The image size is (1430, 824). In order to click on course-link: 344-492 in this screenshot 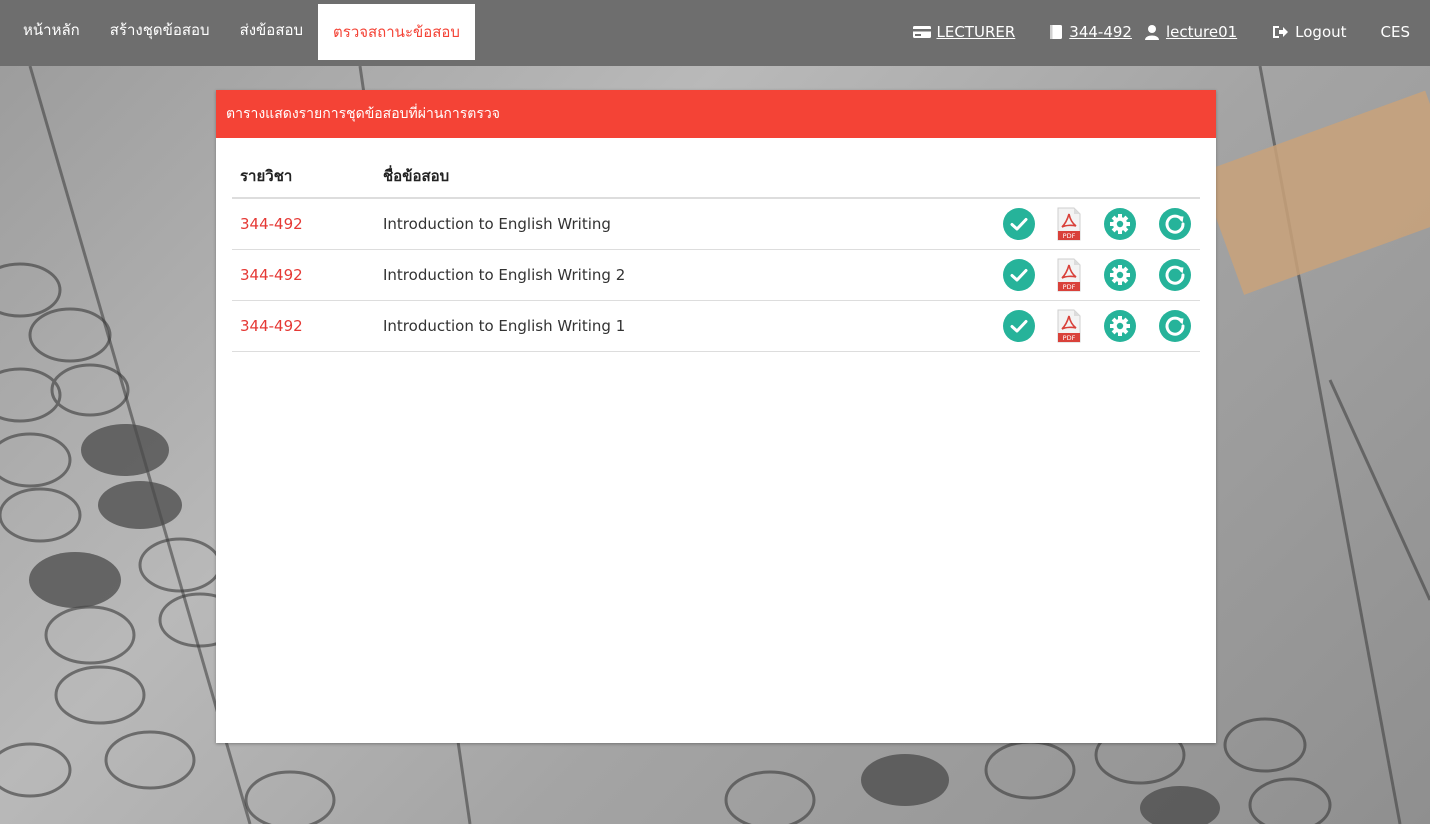, I will do `click(1090, 32)`.